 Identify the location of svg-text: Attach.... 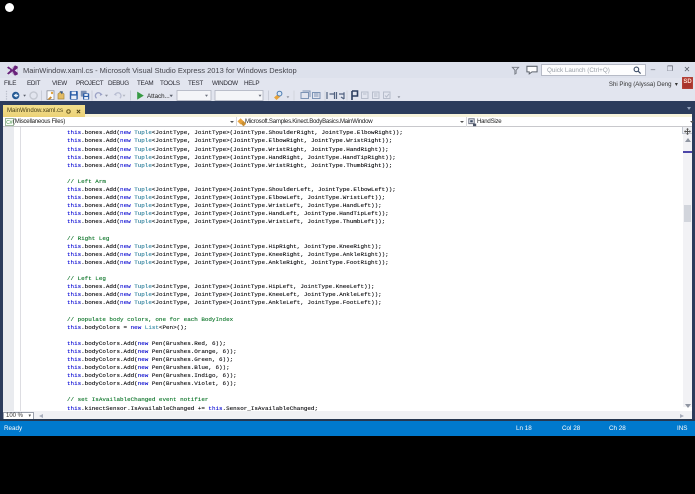
(158, 96).